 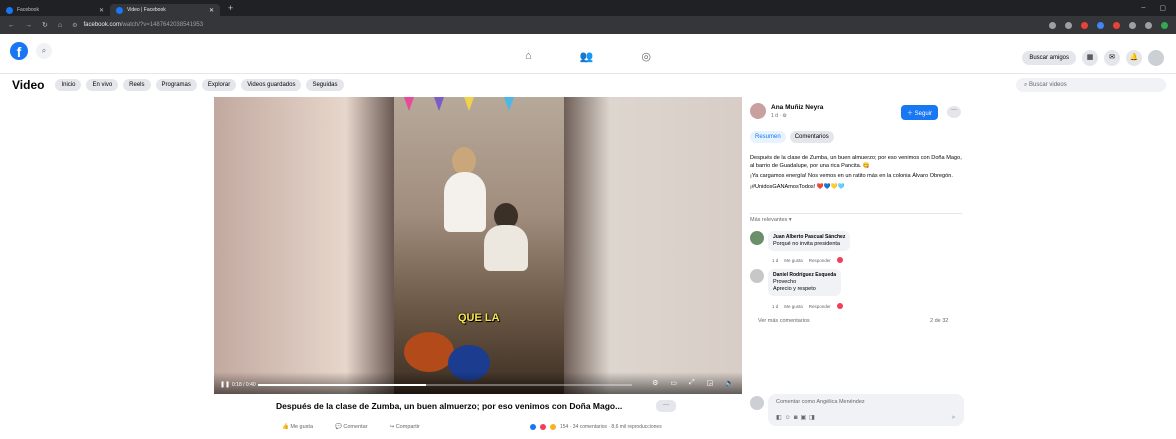 What do you see at coordinates (813, 418) in the screenshot?
I see `avatar-sticker-icon: ◨` at bounding box center [813, 418].